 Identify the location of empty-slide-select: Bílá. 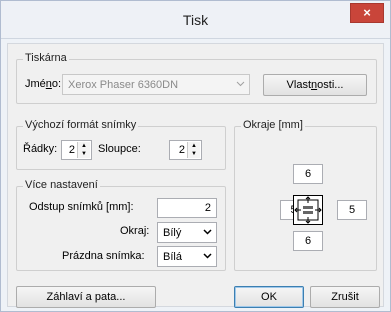
(187, 256).